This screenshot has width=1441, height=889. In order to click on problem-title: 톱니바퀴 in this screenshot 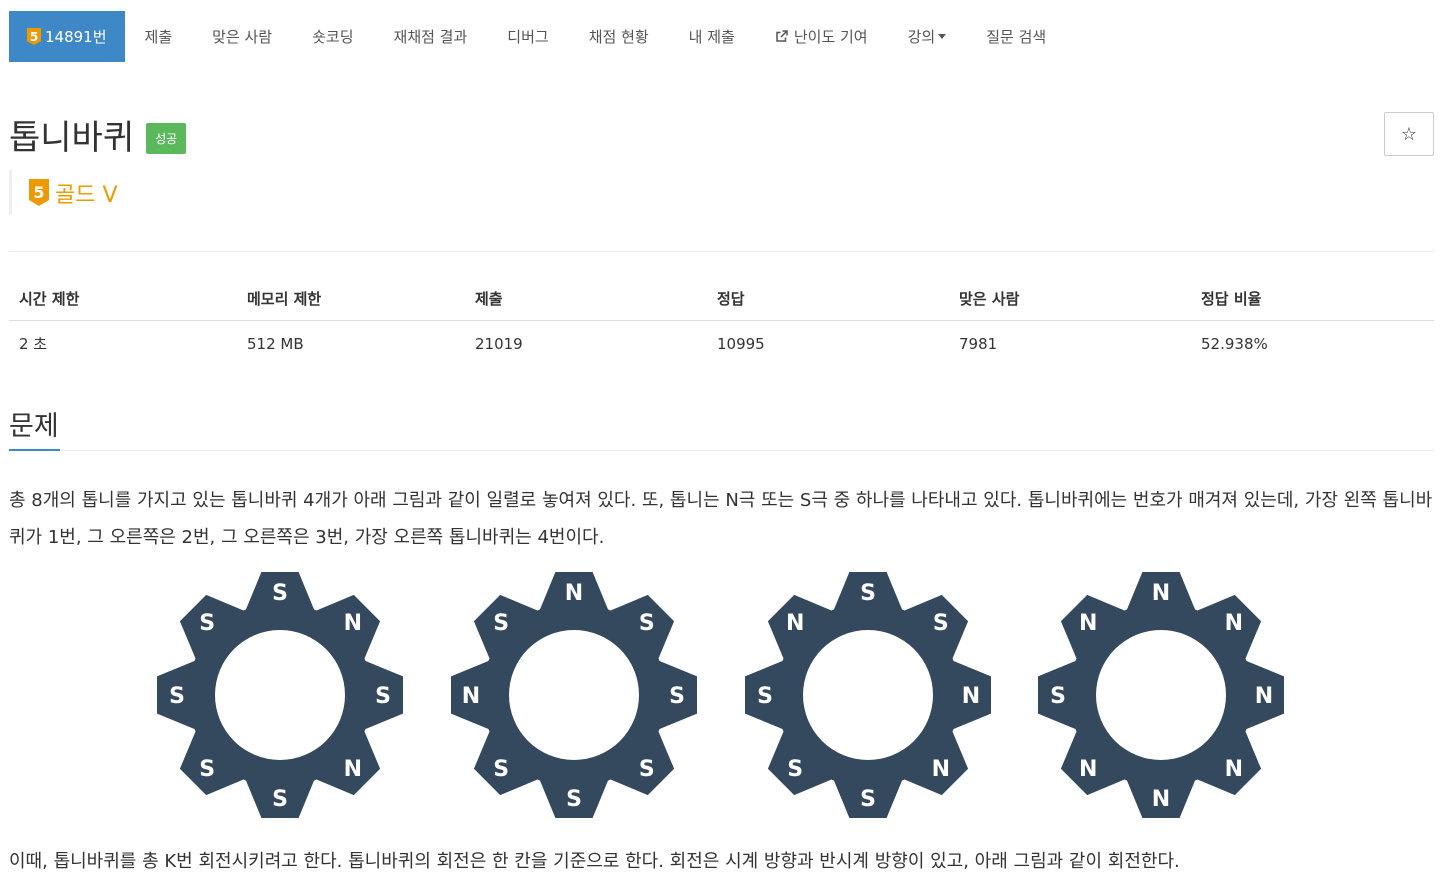, I will do `click(72, 138)`.